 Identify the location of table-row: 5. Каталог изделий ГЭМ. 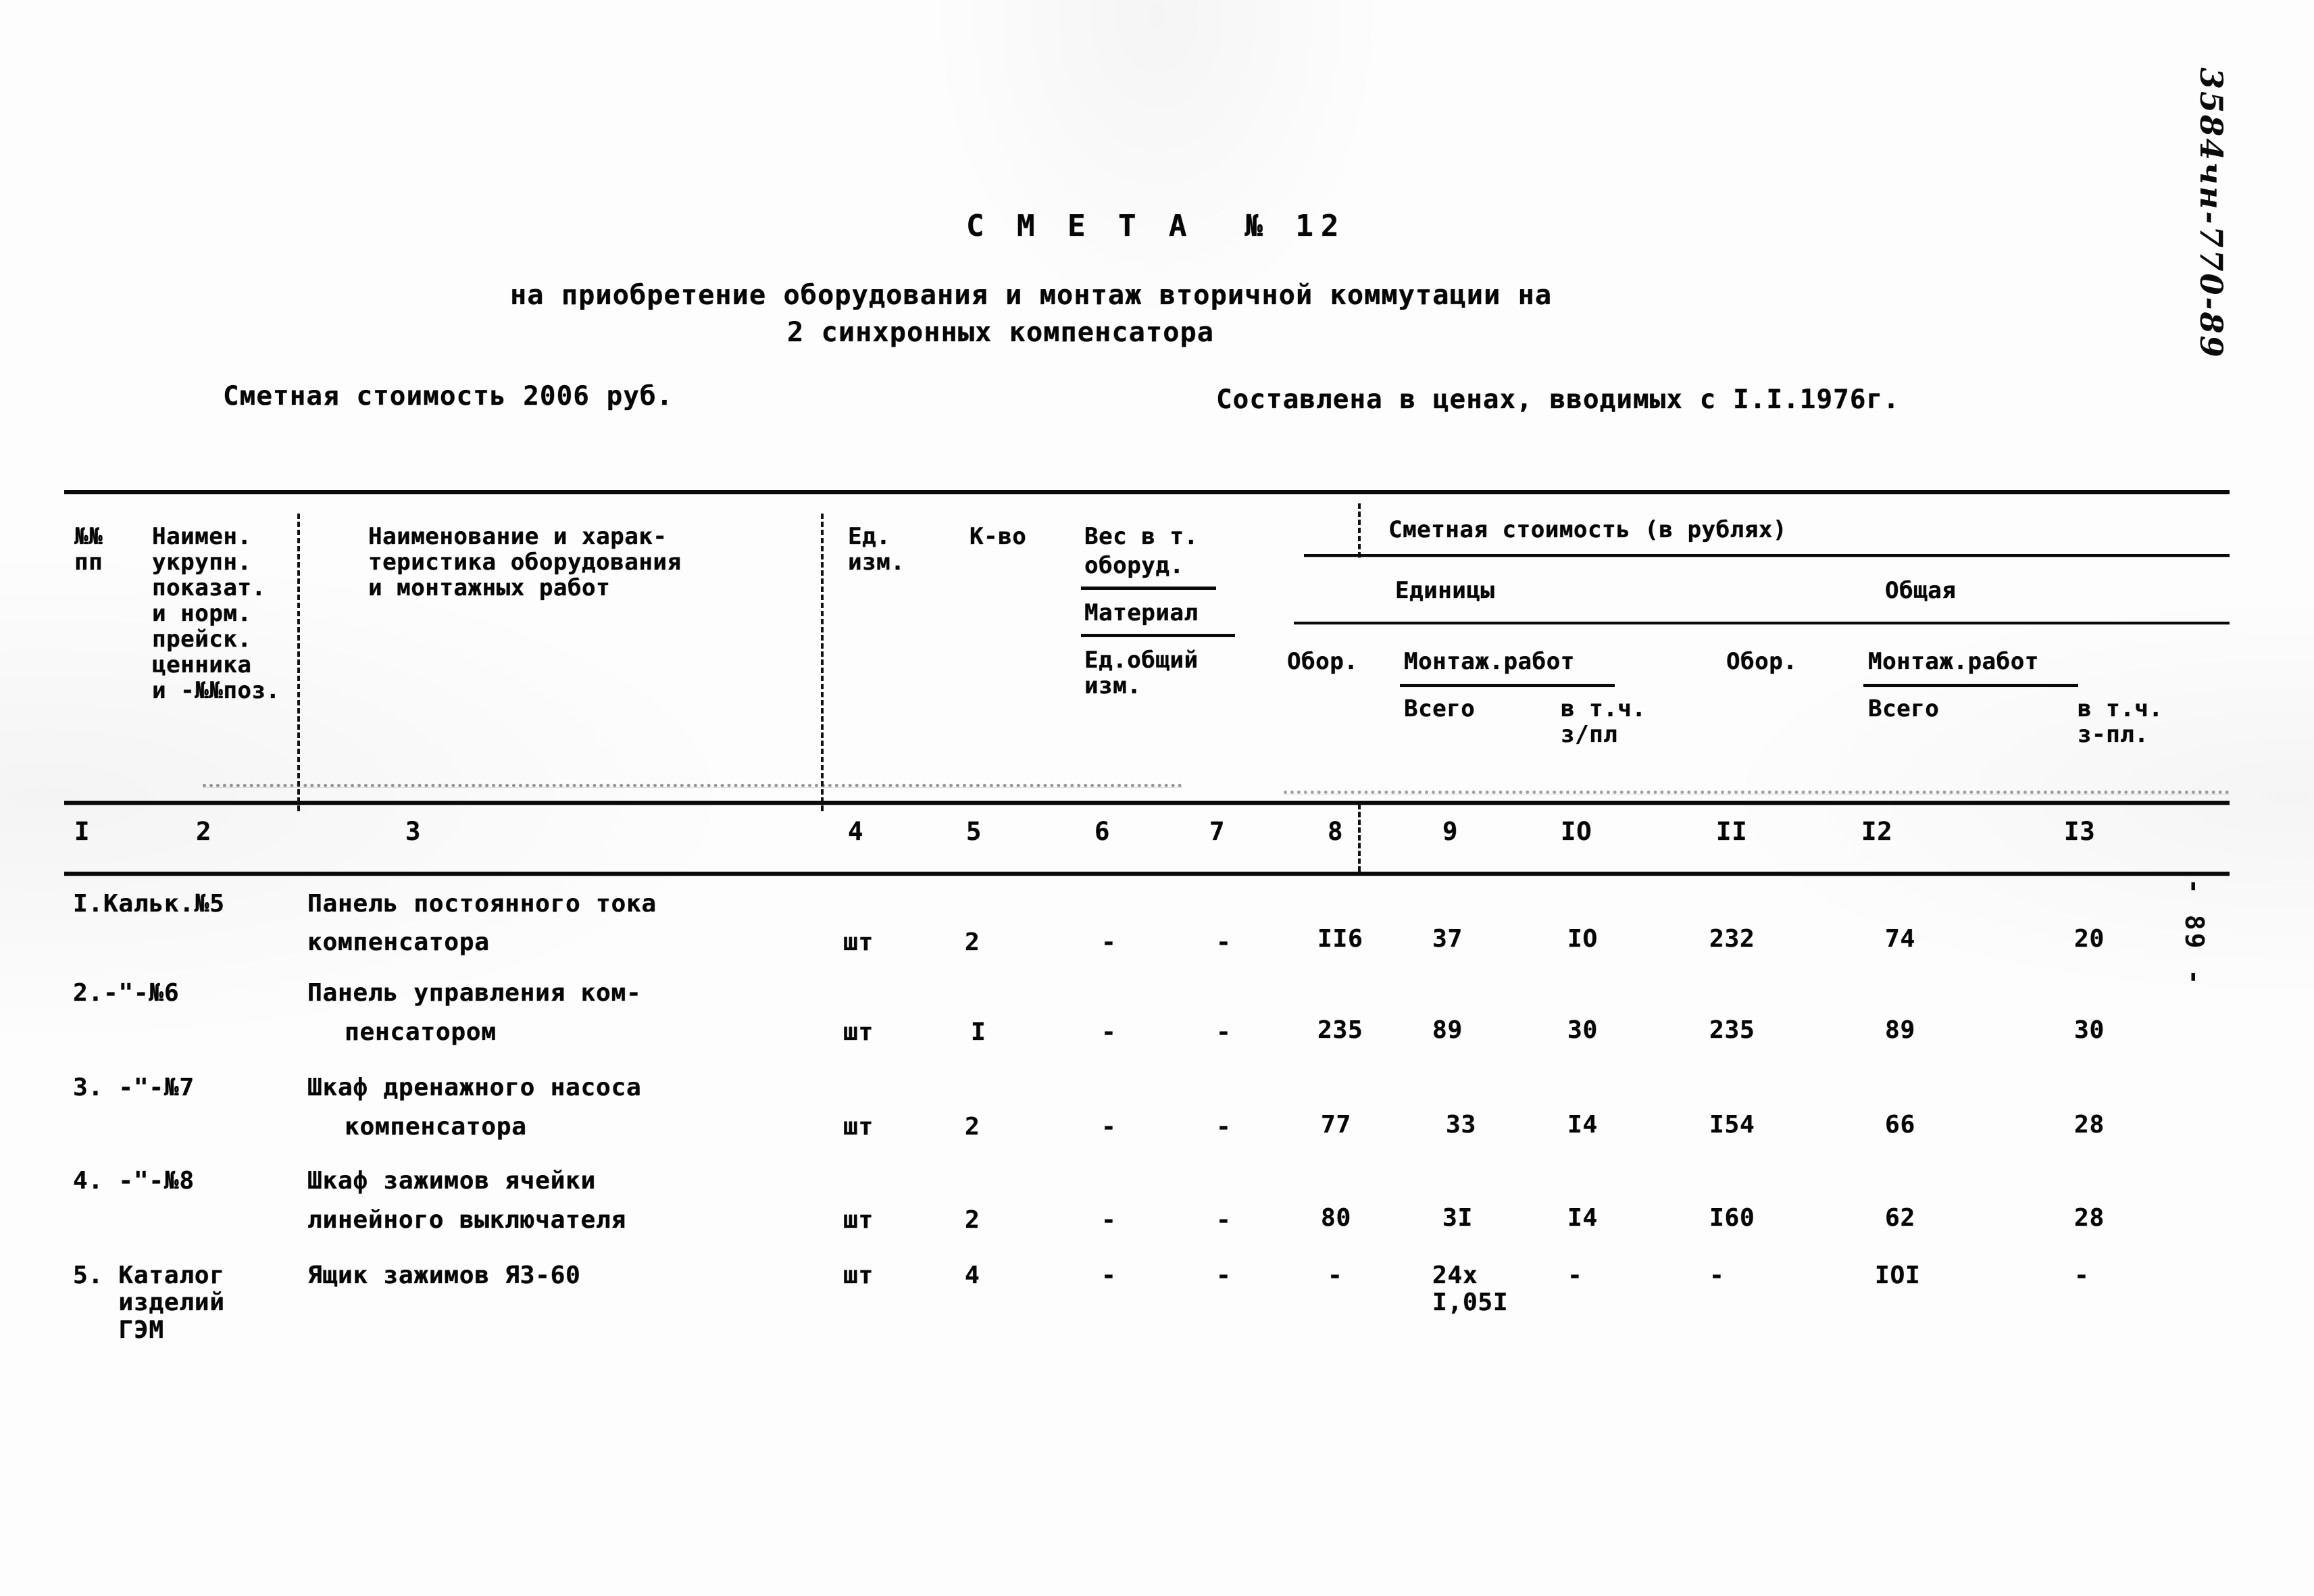
(149, 1303).